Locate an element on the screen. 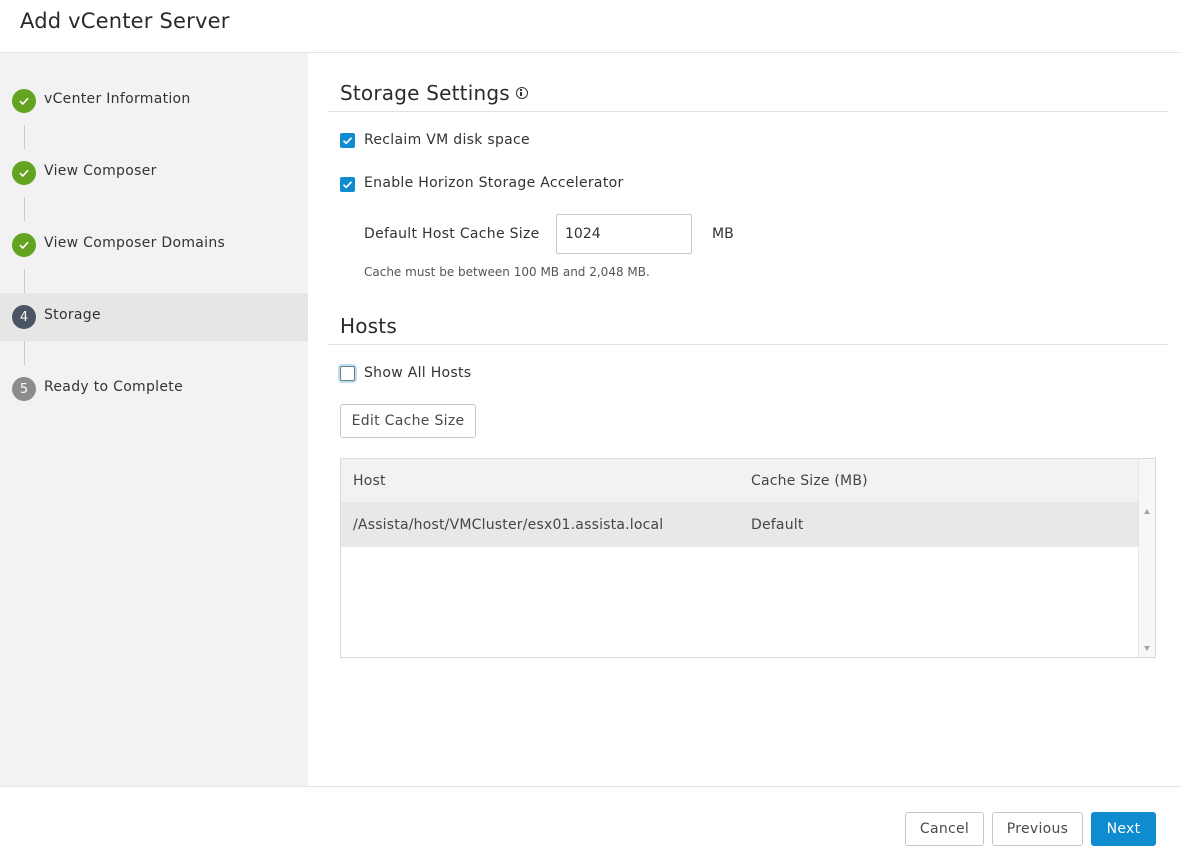 The width and height of the screenshot is (1181, 861). dialog-title: Add vCenter Server is located at coordinates (125, 21).